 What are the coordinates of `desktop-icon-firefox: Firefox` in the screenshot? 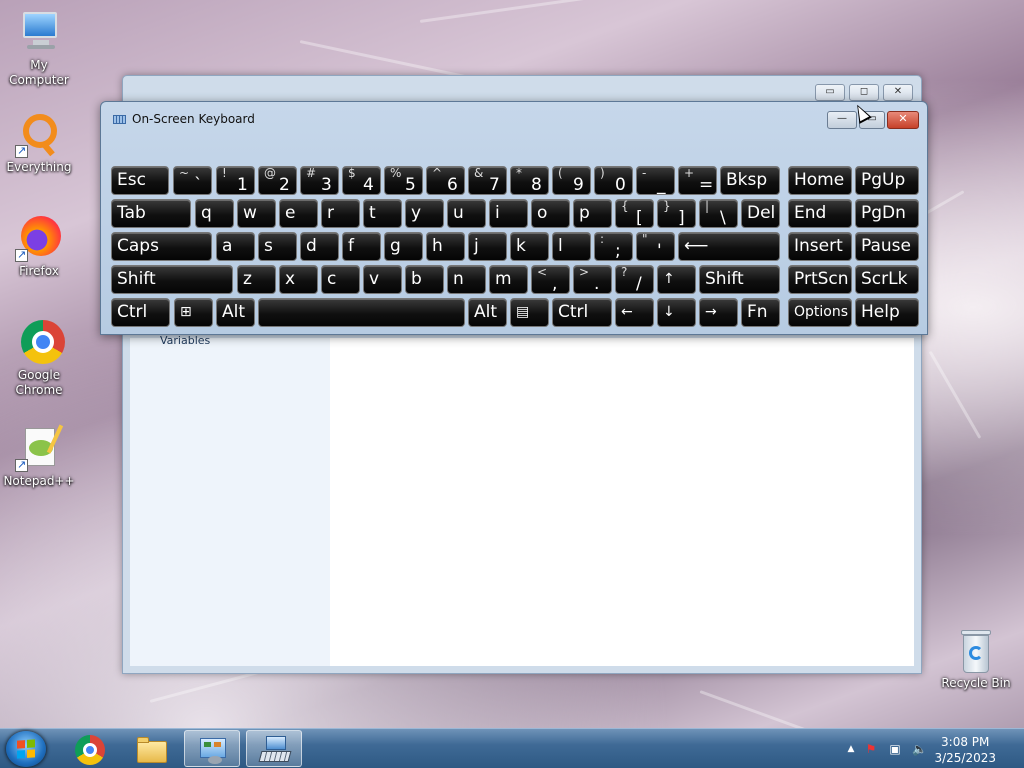 It's located at (39, 246).